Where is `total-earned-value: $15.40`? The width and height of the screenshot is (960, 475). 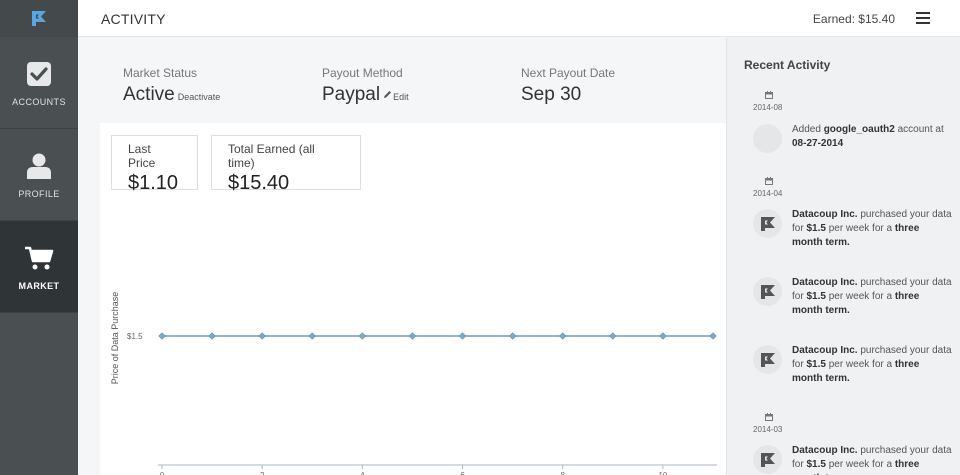 total-earned-value: $15.40 is located at coordinates (259, 183).